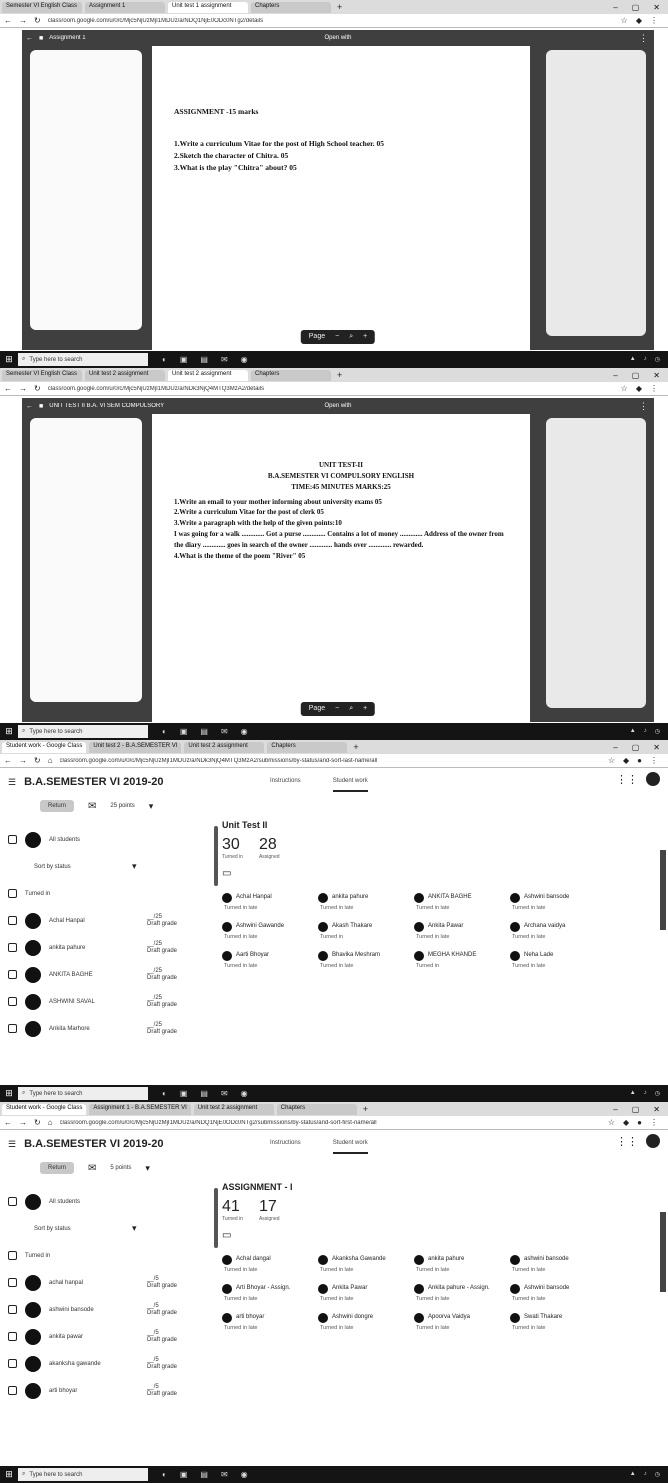 This screenshot has height=1483, width=668. I want to click on chrome-icon: ◉, so click(244, 1474).